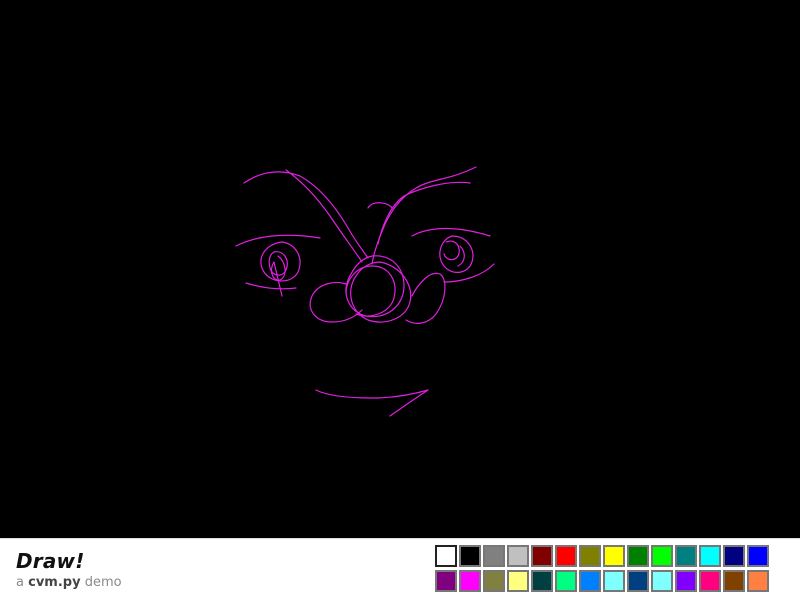  I want to click on stroke-nose-right-nostril, so click(425, 298).